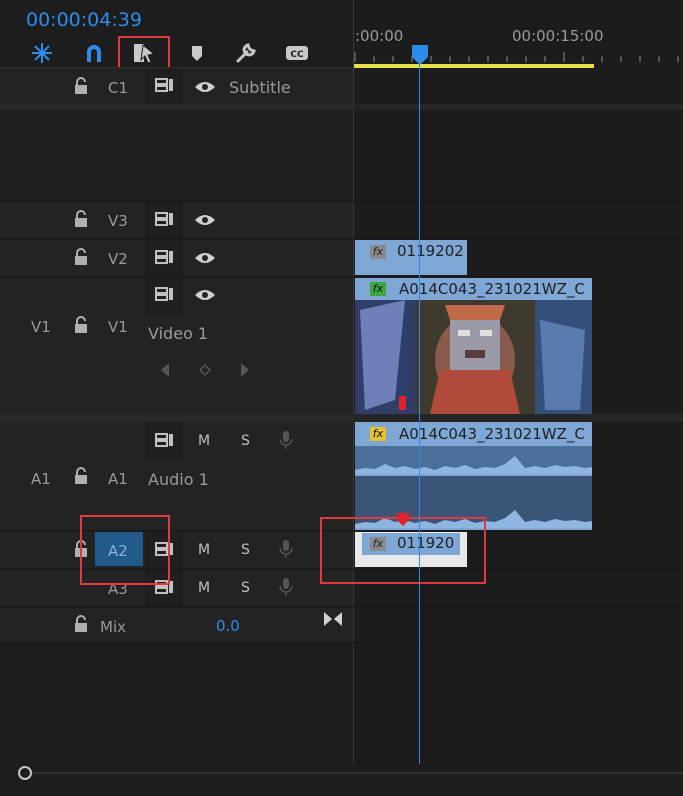 Image resolution: width=683 pixels, height=796 pixels. Describe the element at coordinates (118, 88) in the screenshot. I see `track-c1-name: C1` at that location.